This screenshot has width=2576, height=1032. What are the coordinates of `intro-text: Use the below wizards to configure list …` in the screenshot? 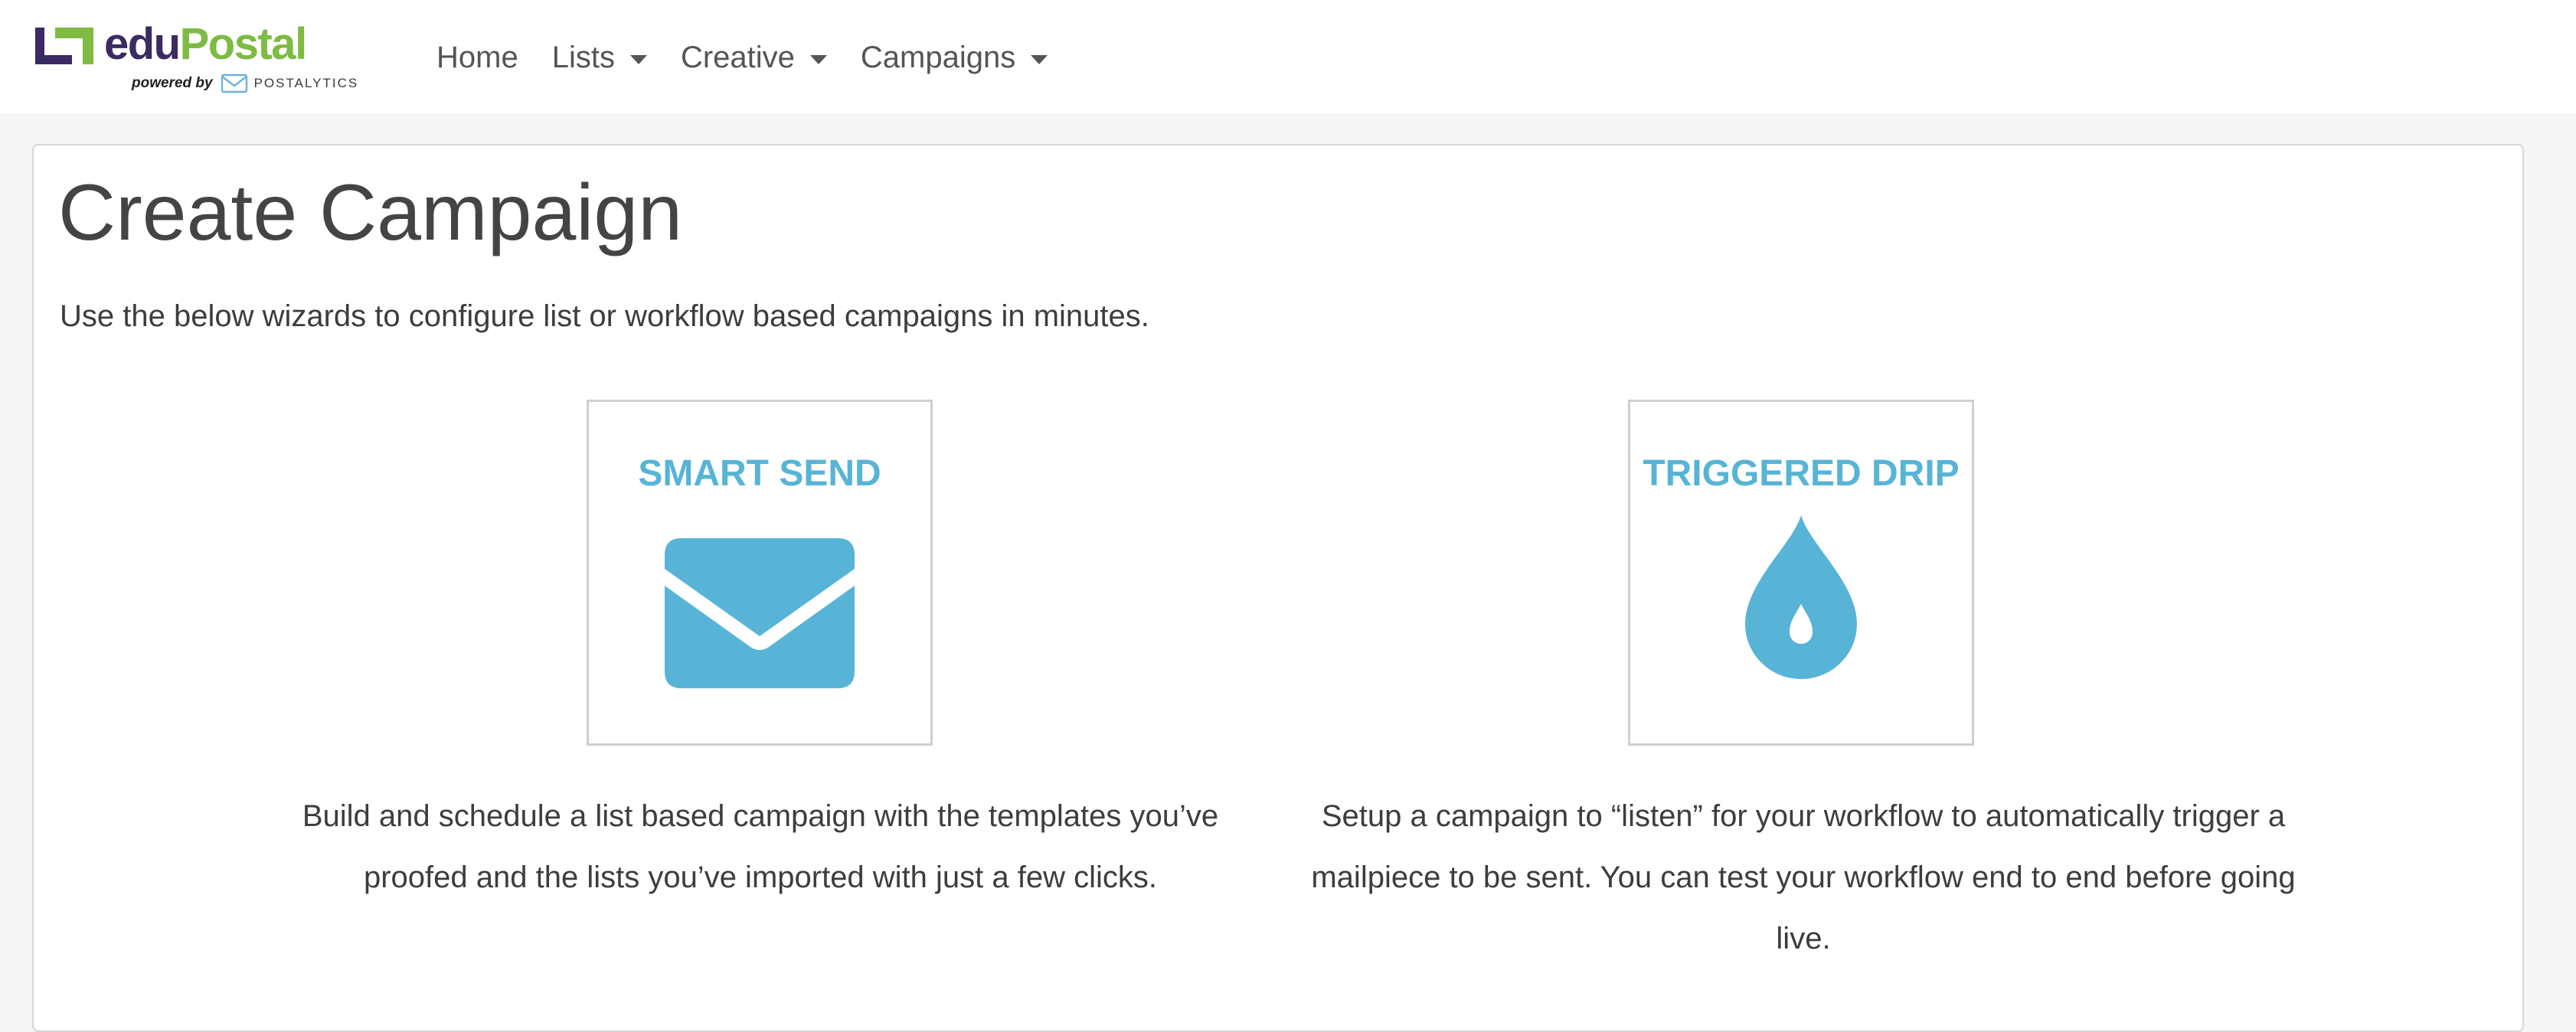 It's located at (604, 316).